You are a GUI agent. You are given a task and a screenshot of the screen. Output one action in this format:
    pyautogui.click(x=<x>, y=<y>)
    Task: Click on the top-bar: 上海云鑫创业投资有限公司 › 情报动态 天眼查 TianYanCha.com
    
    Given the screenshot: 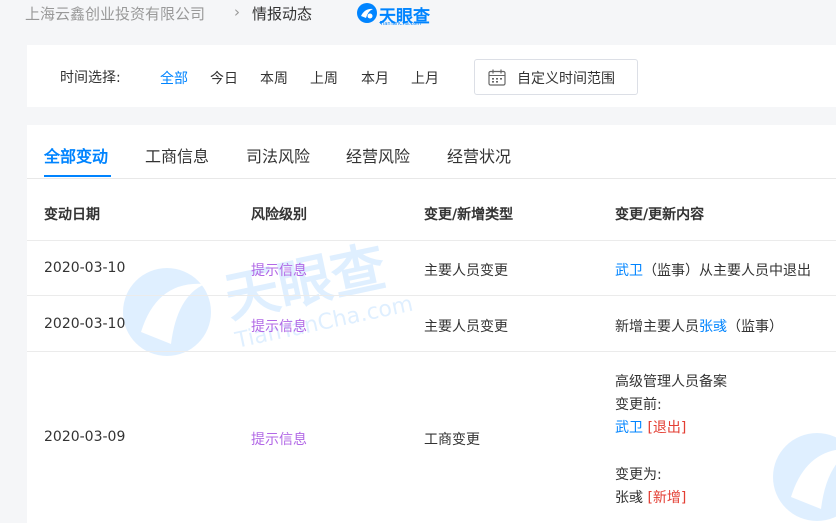 What is the action you would take?
    pyautogui.click(x=418, y=14)
    